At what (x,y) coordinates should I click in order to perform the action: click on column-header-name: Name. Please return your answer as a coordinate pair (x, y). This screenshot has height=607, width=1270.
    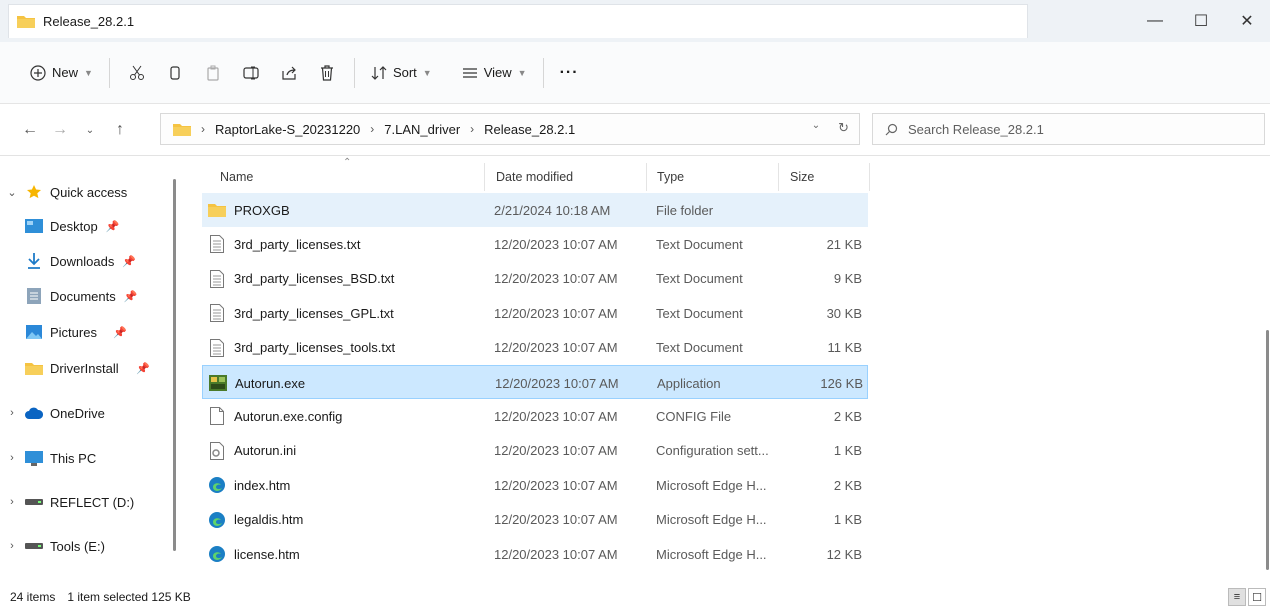
    Looking at the image, I should click on (355, 177).